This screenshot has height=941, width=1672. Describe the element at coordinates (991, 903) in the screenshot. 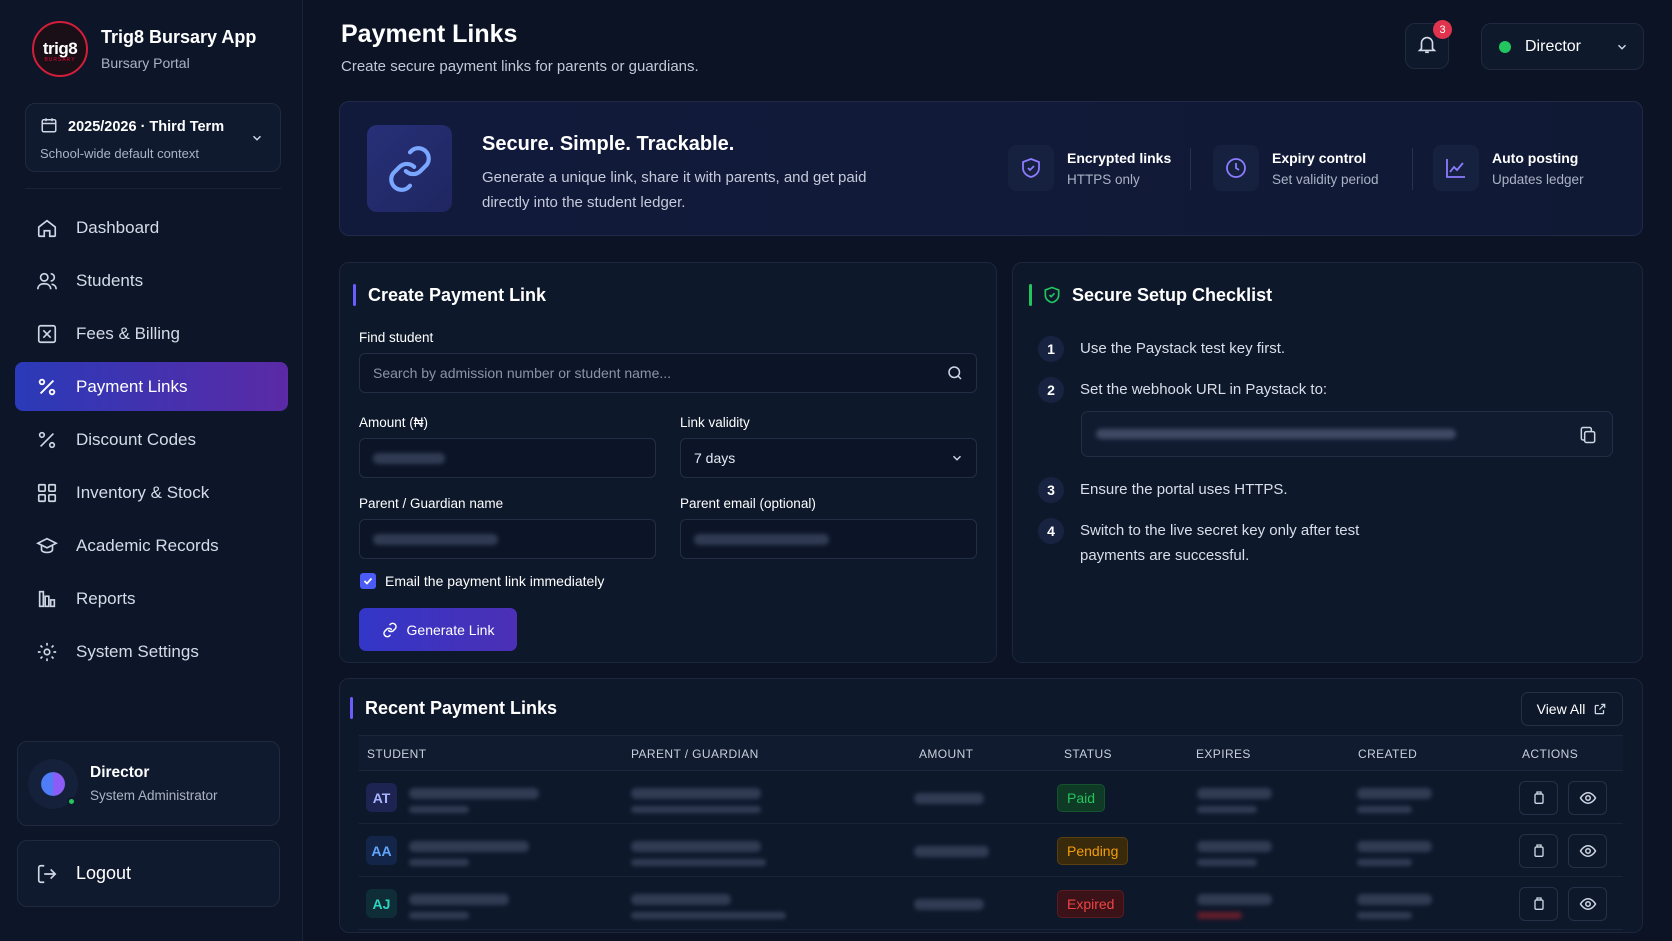

I see `table-row: AJ Expired` at that location.